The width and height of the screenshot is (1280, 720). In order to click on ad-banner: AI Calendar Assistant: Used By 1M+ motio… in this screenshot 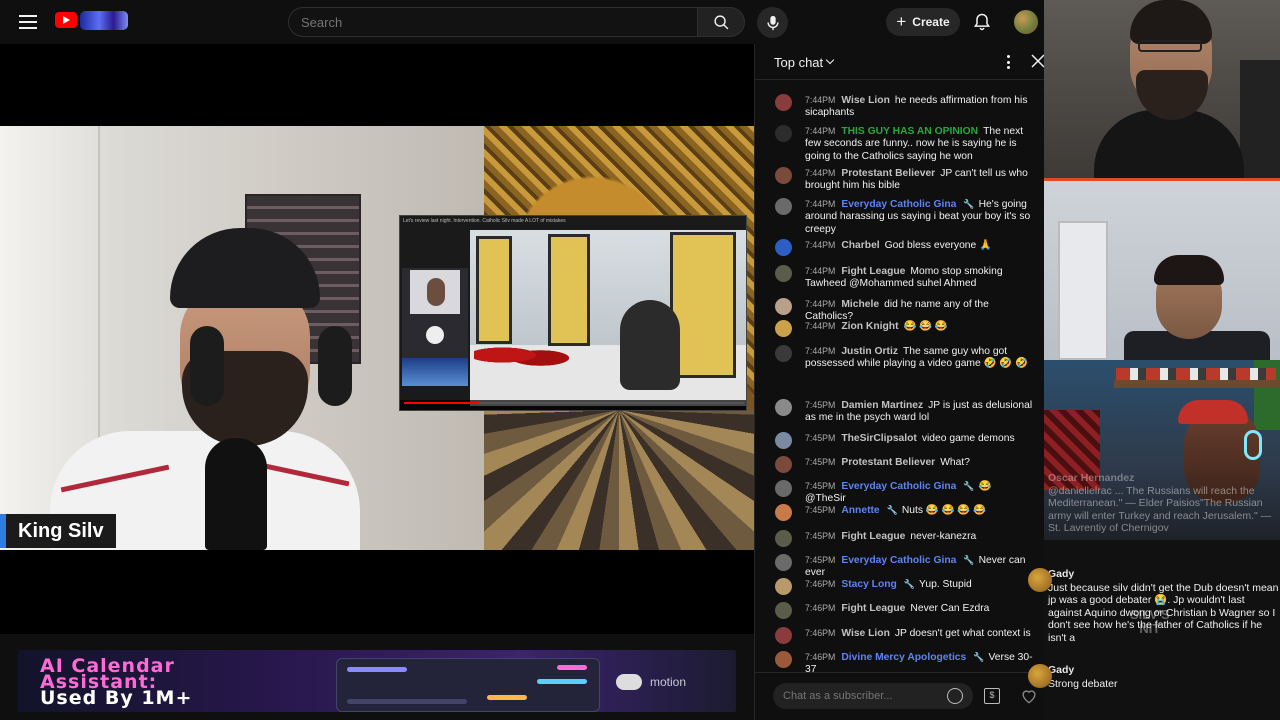, I will do `click(377, 681)`.